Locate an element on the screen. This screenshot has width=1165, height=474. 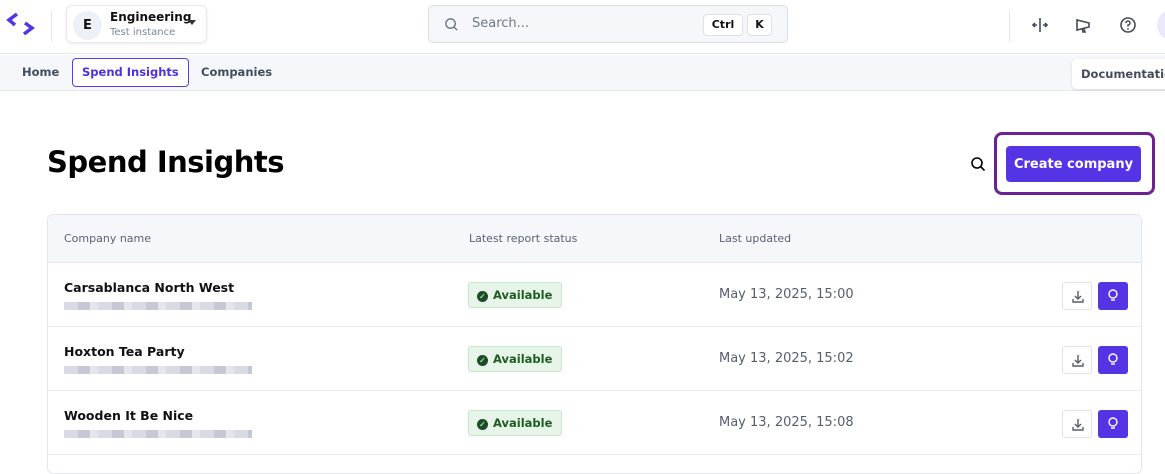
last-updated: May 13, 2025, 15:00 is located at coordinates (786, 294).